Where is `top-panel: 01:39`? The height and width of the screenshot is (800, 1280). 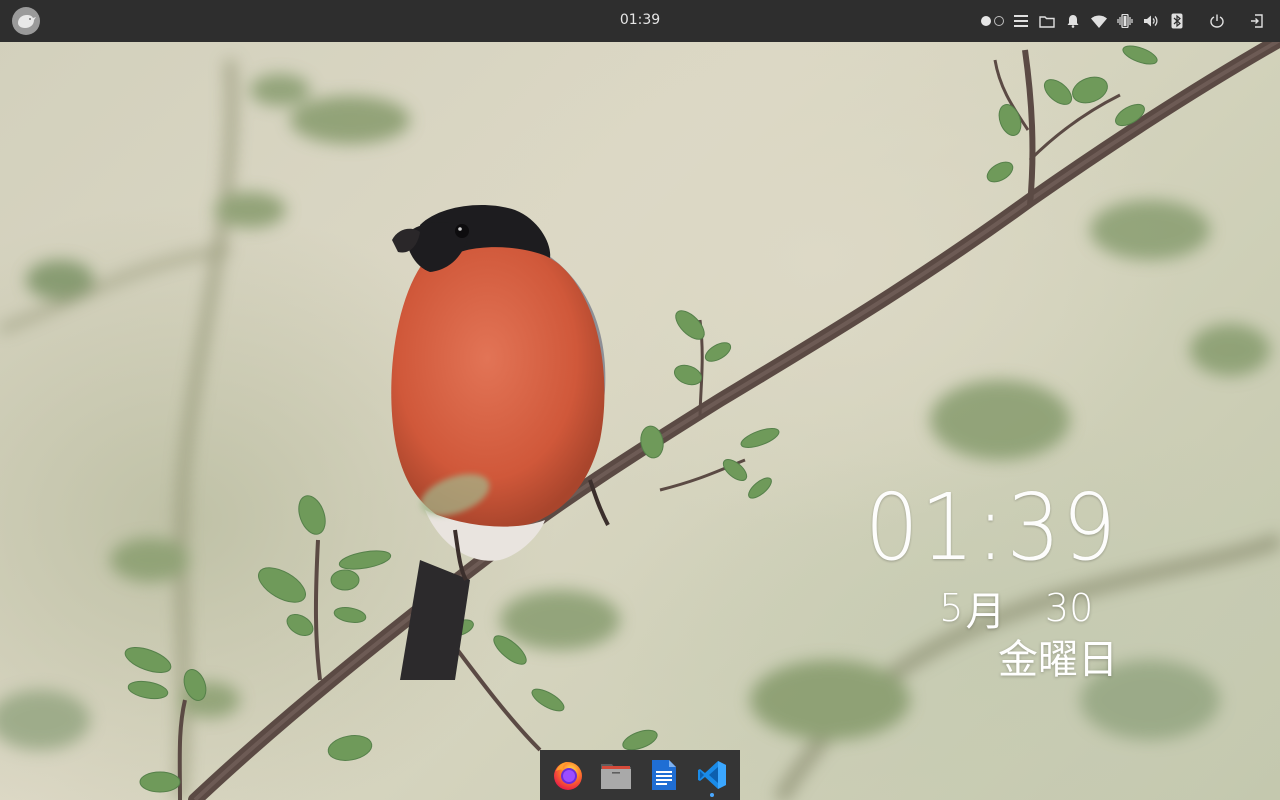 top-panel: 01:39 is located at coordinates (640, 21).